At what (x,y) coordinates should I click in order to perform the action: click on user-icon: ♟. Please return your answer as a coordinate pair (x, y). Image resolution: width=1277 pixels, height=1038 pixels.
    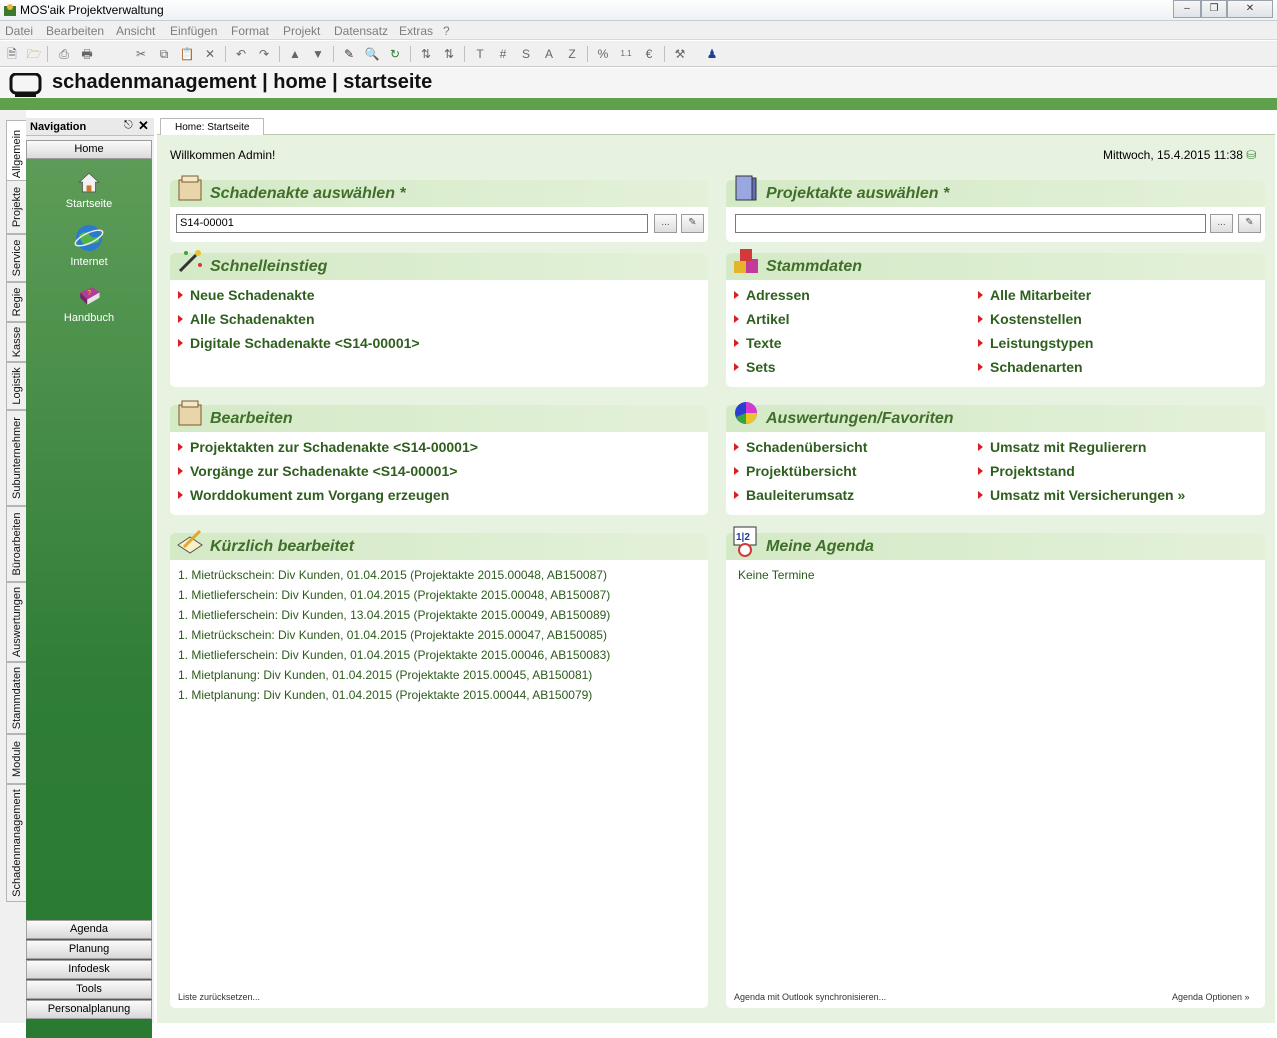
    Looking at the image, I should click on (712, 54).